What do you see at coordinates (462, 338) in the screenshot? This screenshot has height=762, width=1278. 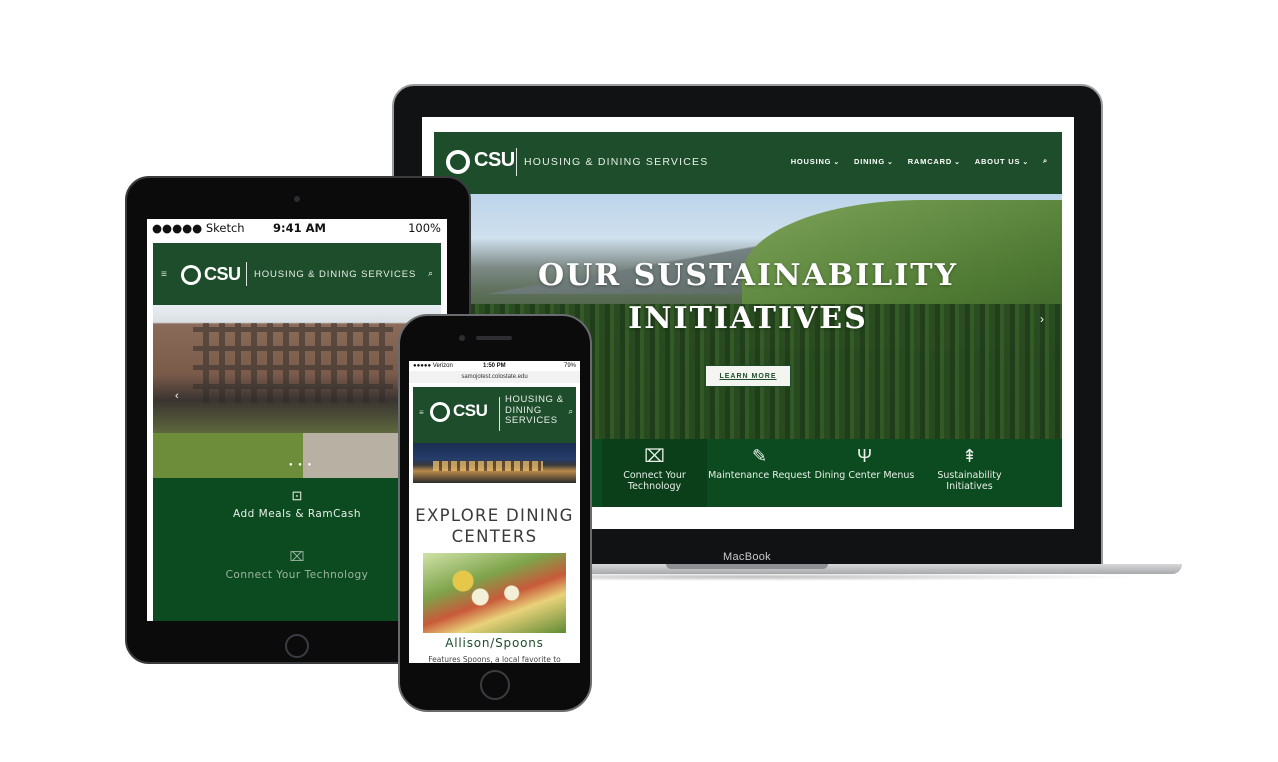 I see `phone-camera` at bounding box center [462, 338].